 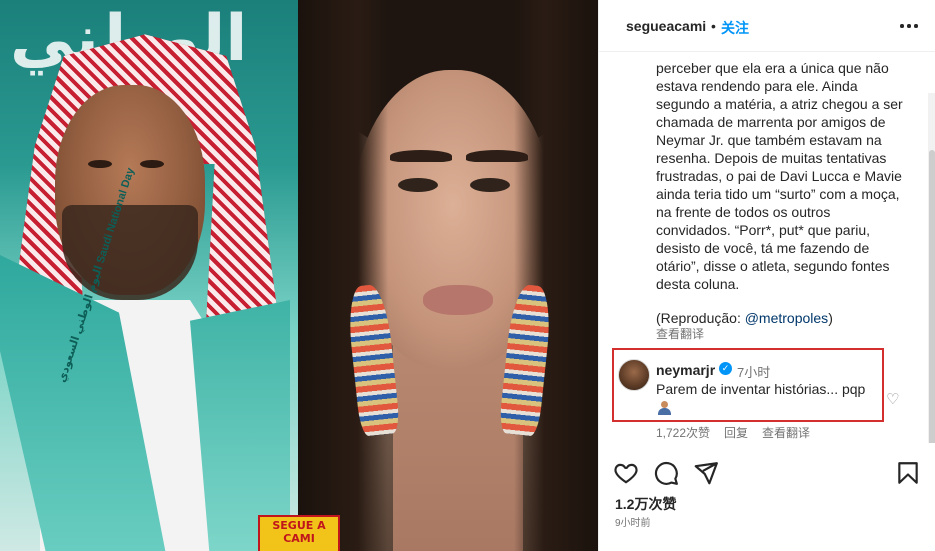 I want to click on man-right-eye, so click(x=152, y=164).